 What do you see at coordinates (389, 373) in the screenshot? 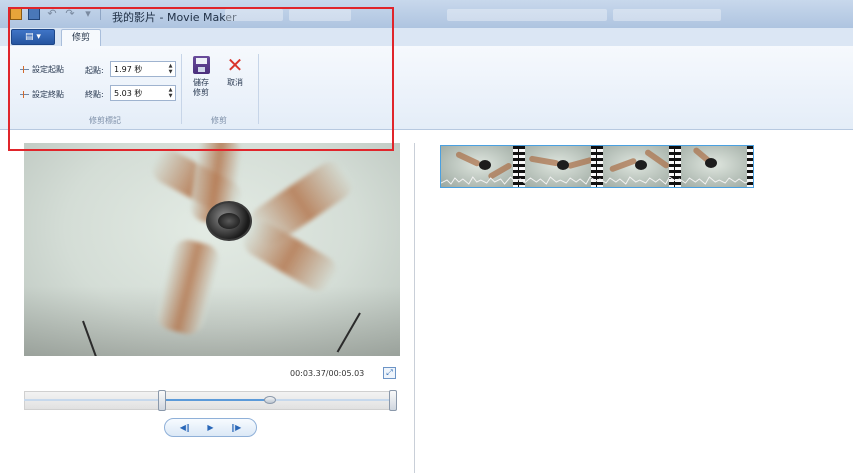
I see `expand-icon: ⤢` at bounding box center [389, 373].